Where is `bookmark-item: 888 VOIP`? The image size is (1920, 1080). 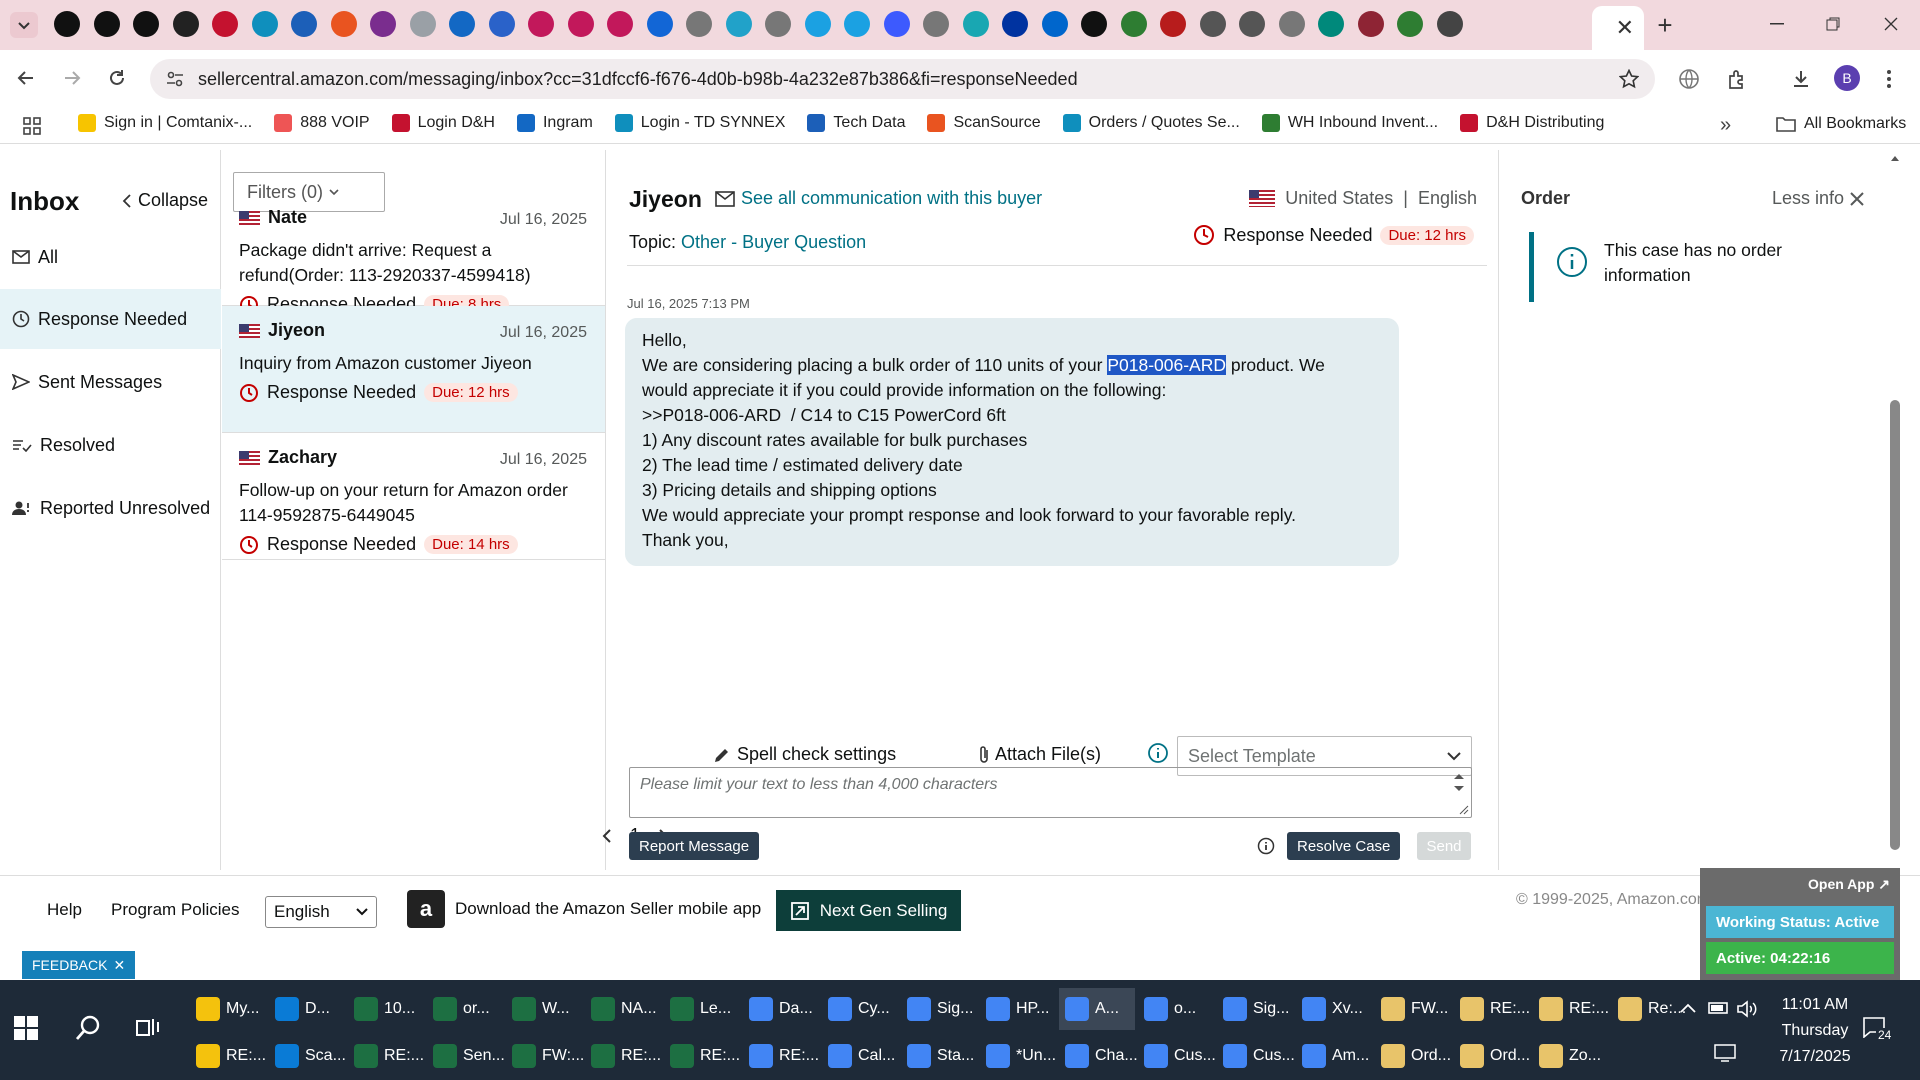 bookmark-item: 888 VOIP is located at coordinates (322, 123).